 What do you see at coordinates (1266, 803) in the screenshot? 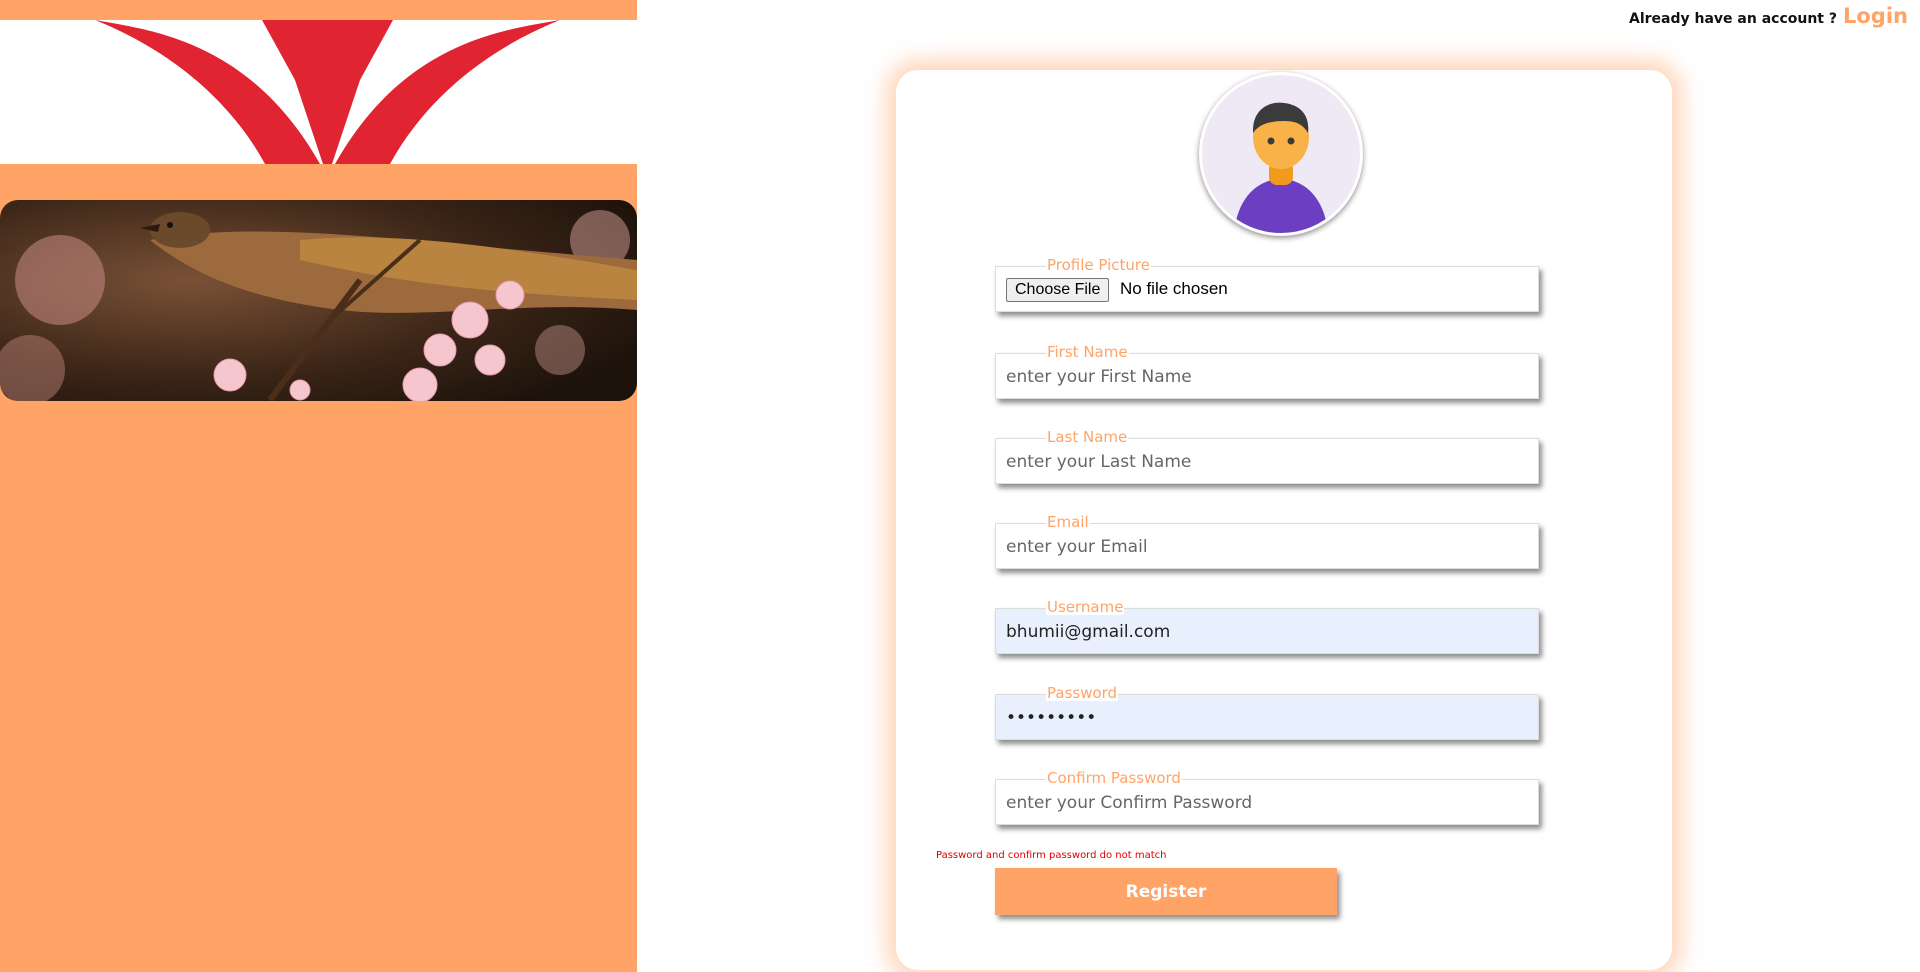
I see `confirm-password-input` at bounding box center [1266, 803].